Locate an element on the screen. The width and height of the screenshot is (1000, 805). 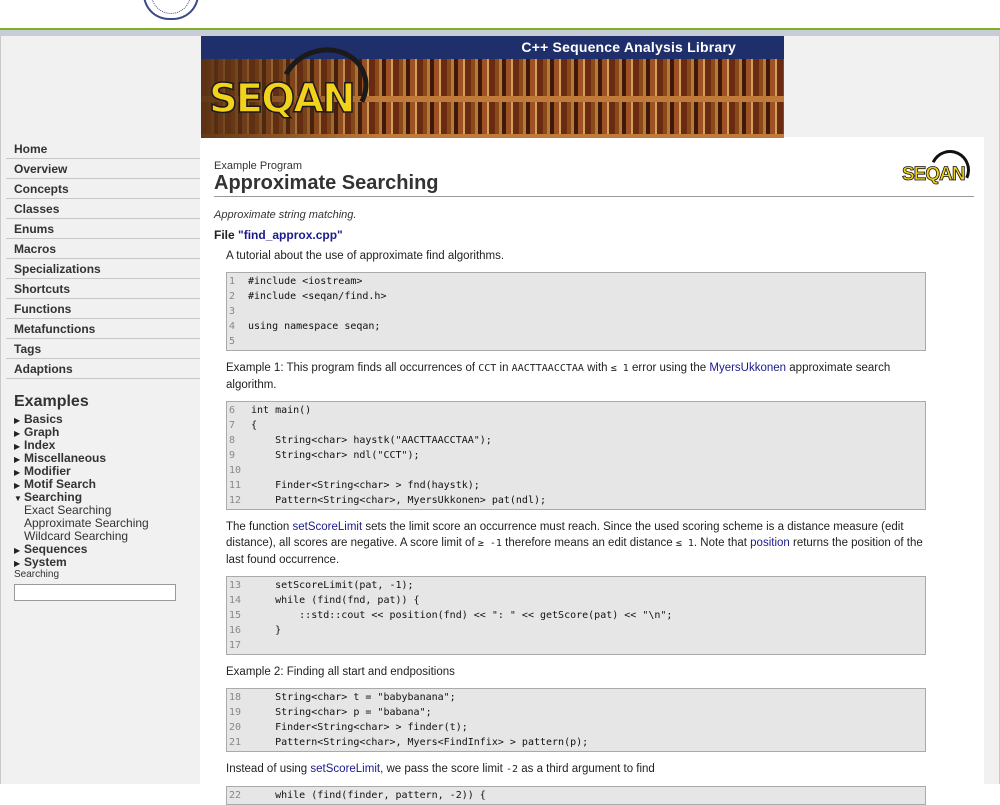
code-line: 1 #include <iostream> is located at coordinates (576, 281).